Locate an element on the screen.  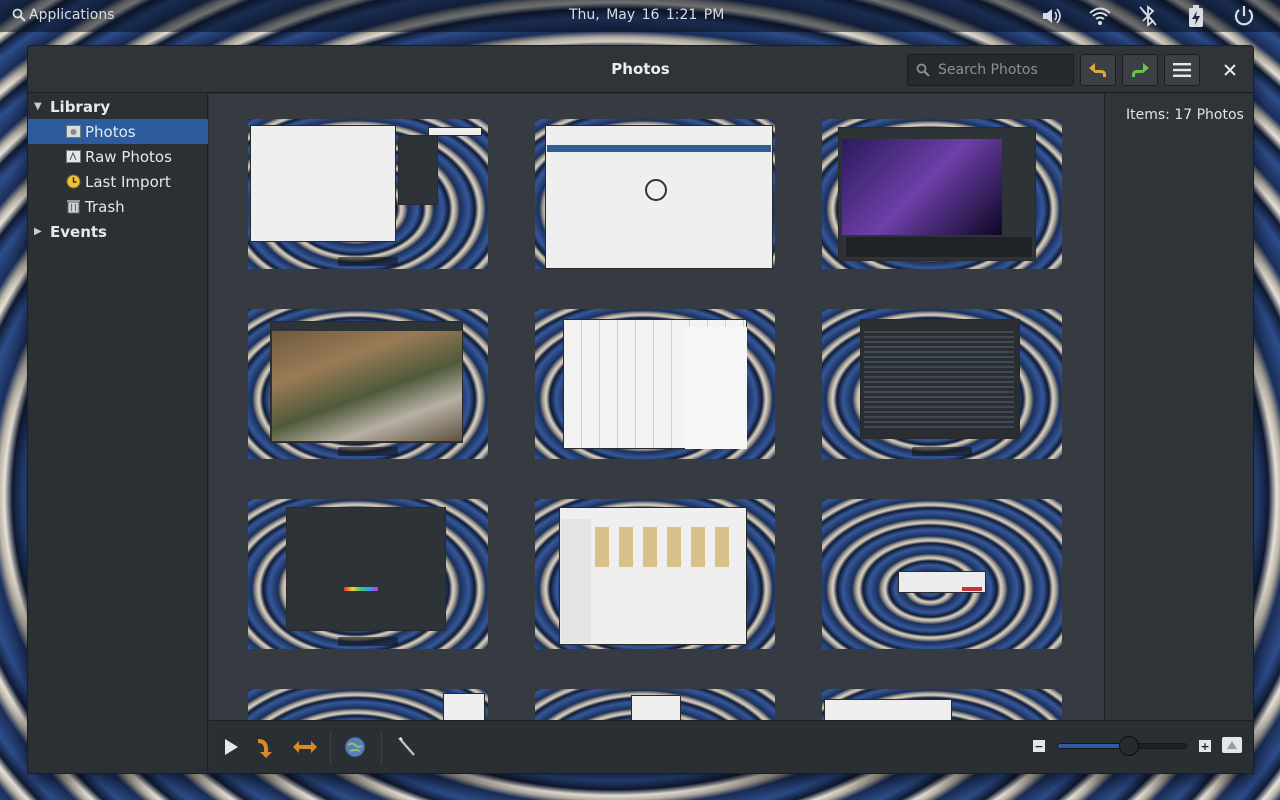
undo-icon is located at coordinates (1097, 70).